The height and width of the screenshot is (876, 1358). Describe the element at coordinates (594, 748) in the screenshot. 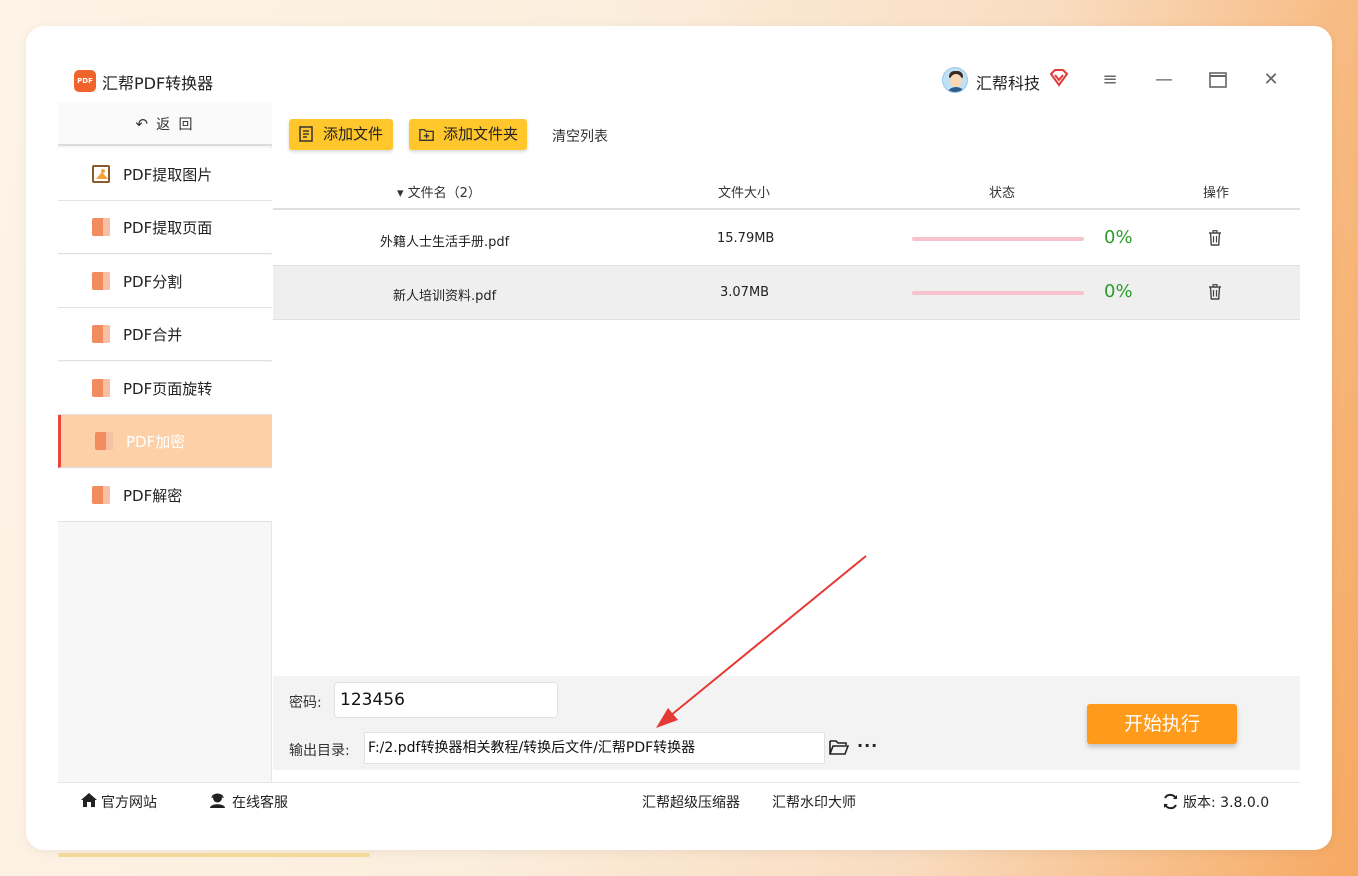

I see `output-dir-input: F:/2.pdf转换器相关教程/转换后文件/汇帮PDF转换器` at that location.